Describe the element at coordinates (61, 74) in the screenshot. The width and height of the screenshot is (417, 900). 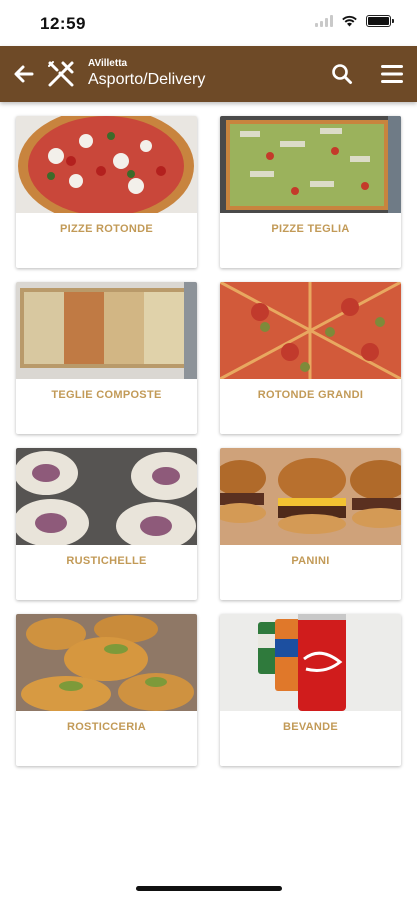
I see `fork-knife-icon` at that location.